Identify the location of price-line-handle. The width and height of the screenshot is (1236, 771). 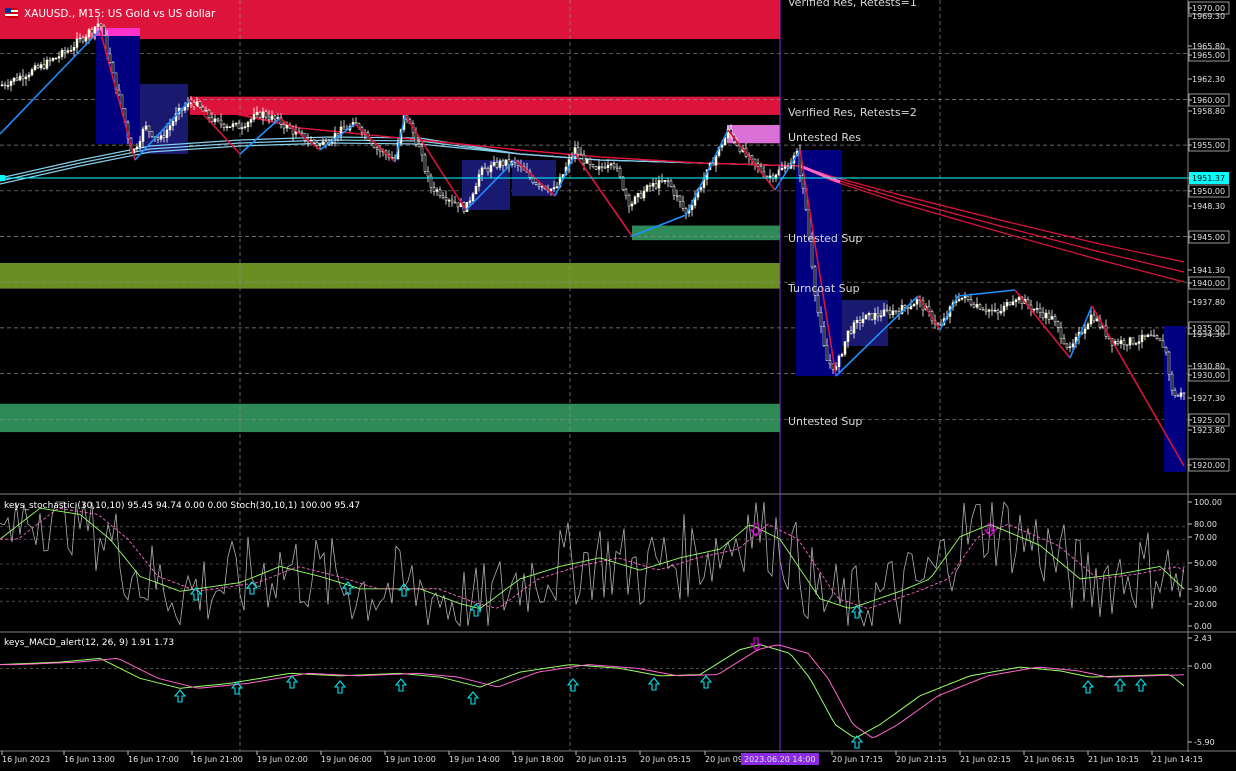
(2, 178).